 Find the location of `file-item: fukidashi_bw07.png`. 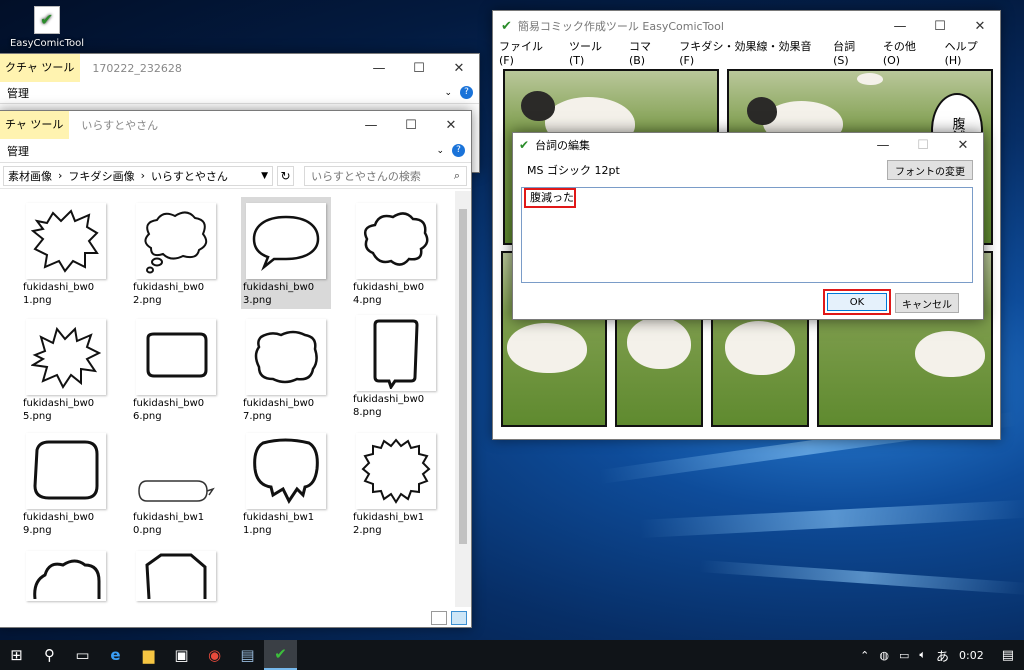

file-item: fukidashi_bw07.png is located at coordinates (286, 370).